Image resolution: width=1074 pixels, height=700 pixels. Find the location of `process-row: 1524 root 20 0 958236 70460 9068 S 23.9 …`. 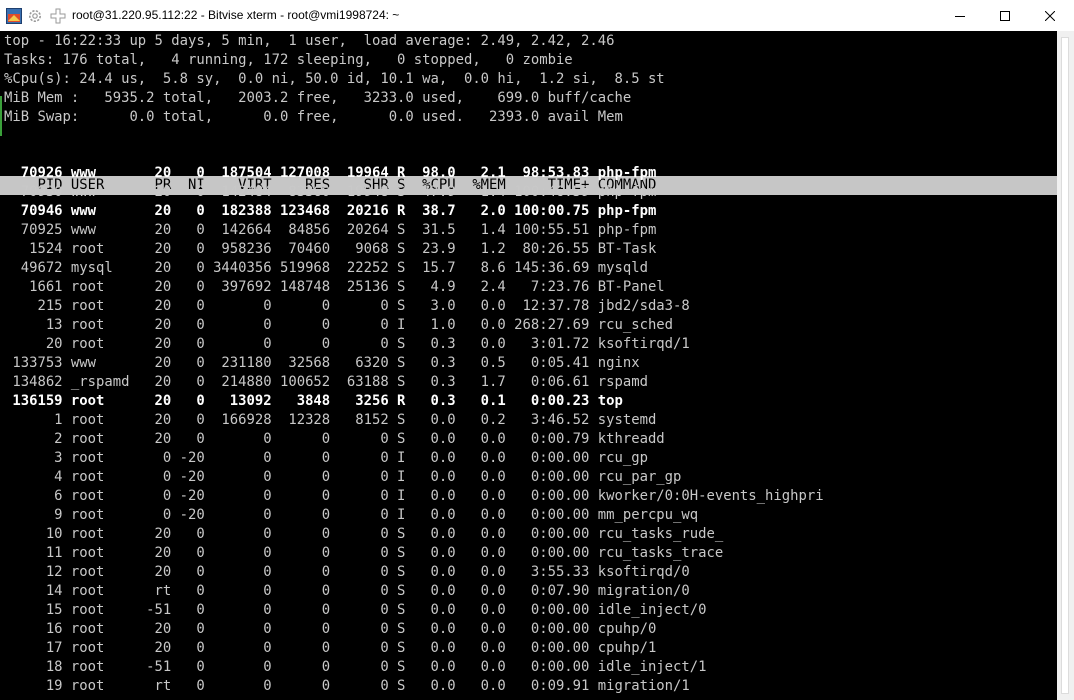

process-row: 1524 root 20 0 958236 70460 9068 S 23.9 … is located at coordinates (330, 249).